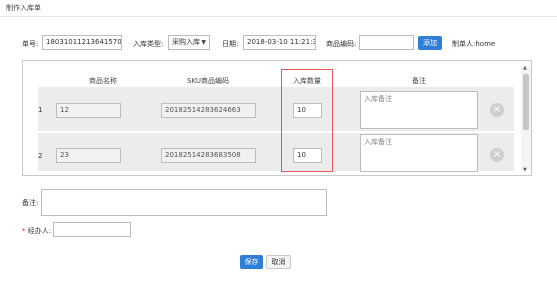  What do you see at coordinates (148, 44) in the screenshot?
I see `type-label: 入库类型:` at bounding box center [148, 44].